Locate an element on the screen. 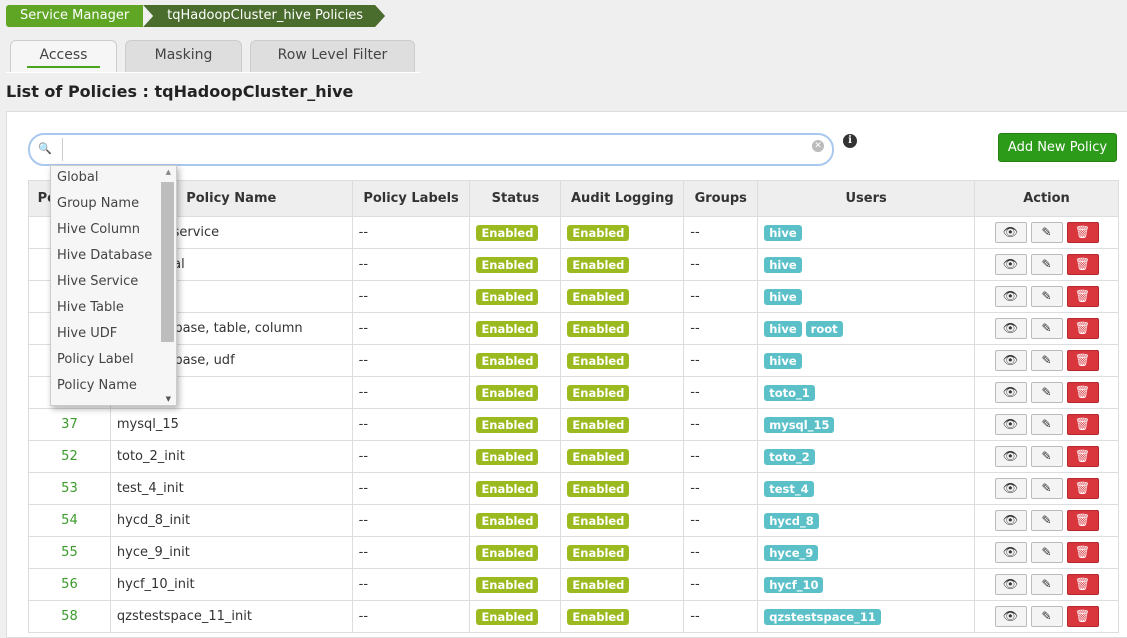  info-icon: i is located at coordinates (850, 141).